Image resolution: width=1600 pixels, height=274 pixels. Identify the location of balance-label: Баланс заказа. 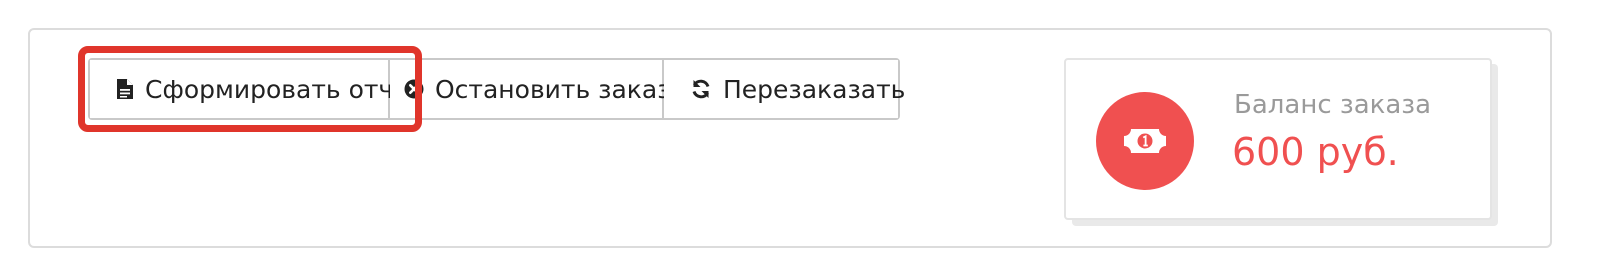
(1333, 105).